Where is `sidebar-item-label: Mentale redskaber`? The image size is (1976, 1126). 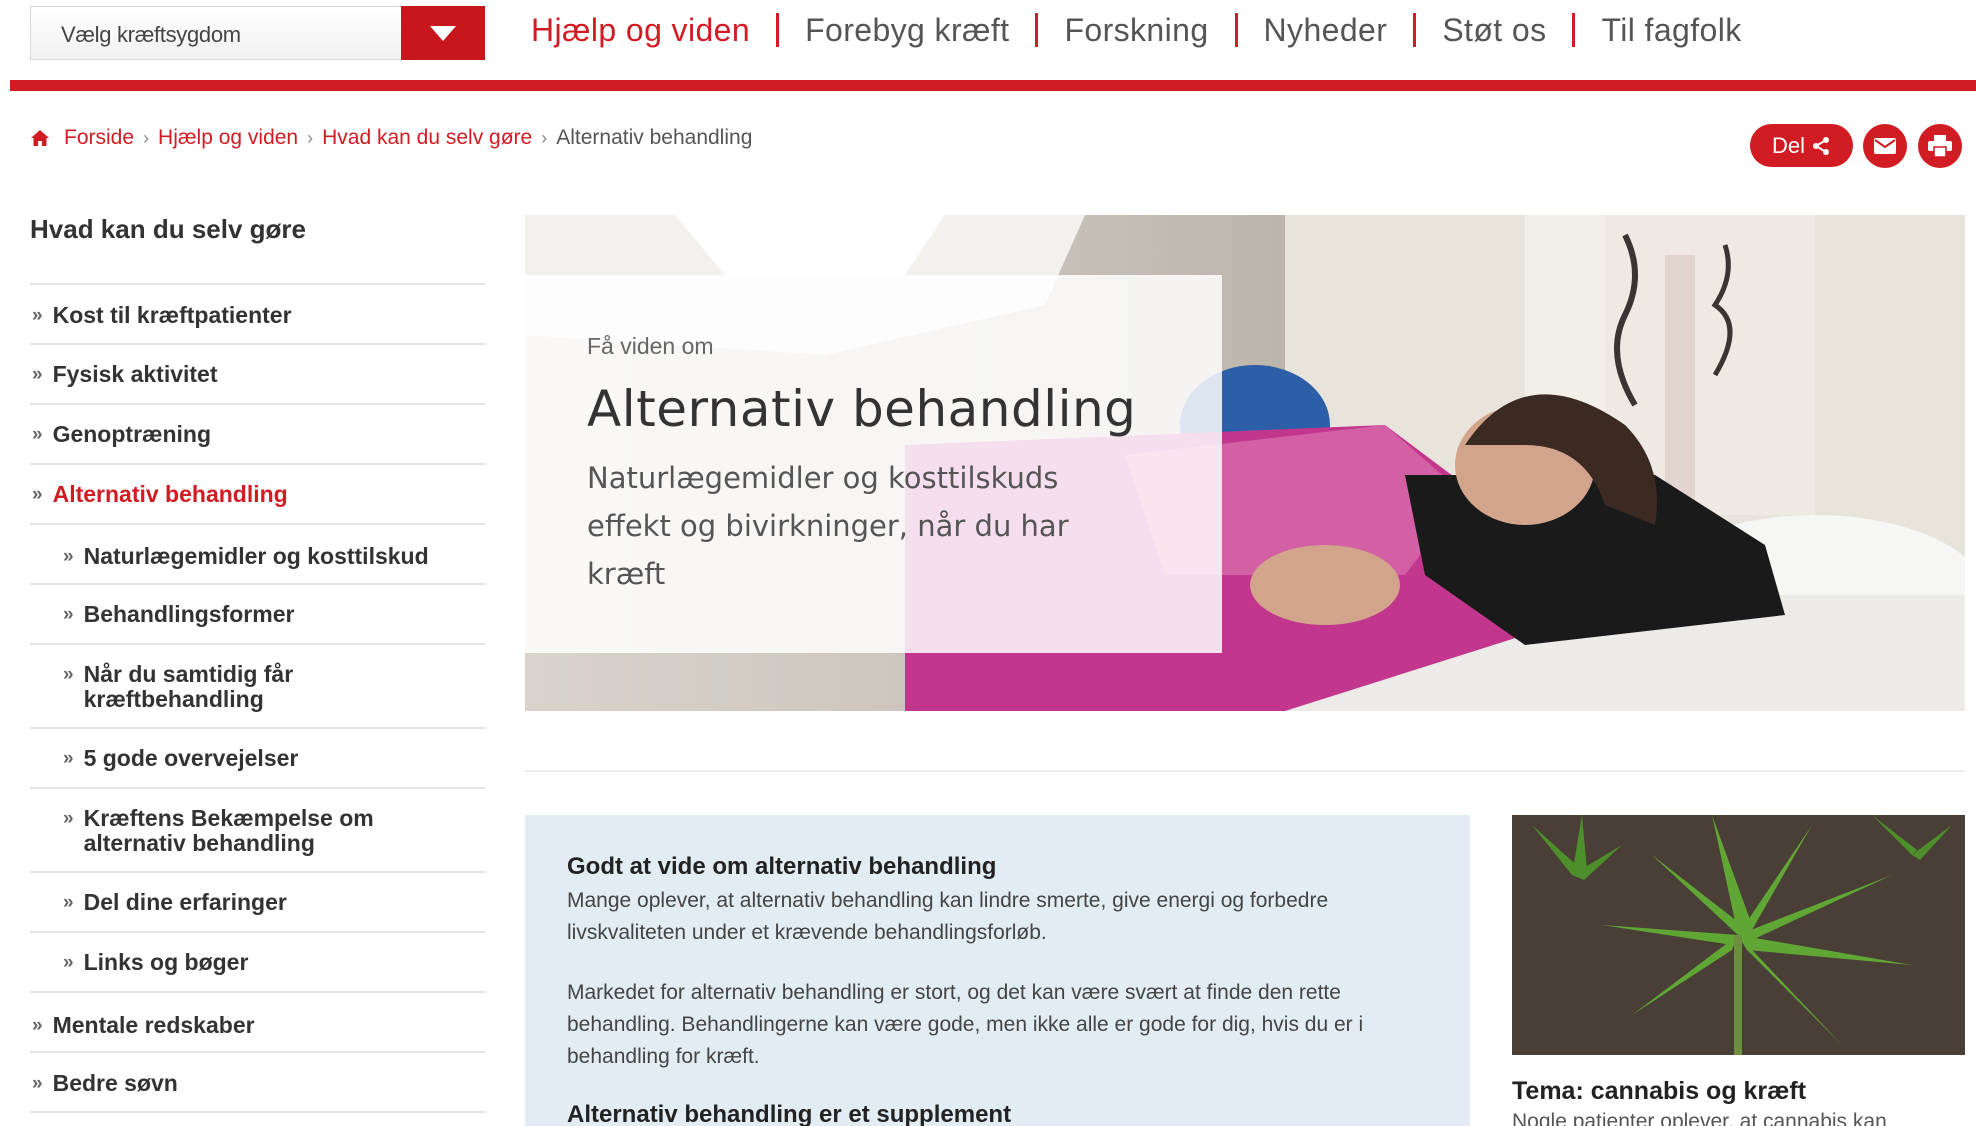 sidebar-item-label: Mentale redskaber is located at coordinates (153, 1025).